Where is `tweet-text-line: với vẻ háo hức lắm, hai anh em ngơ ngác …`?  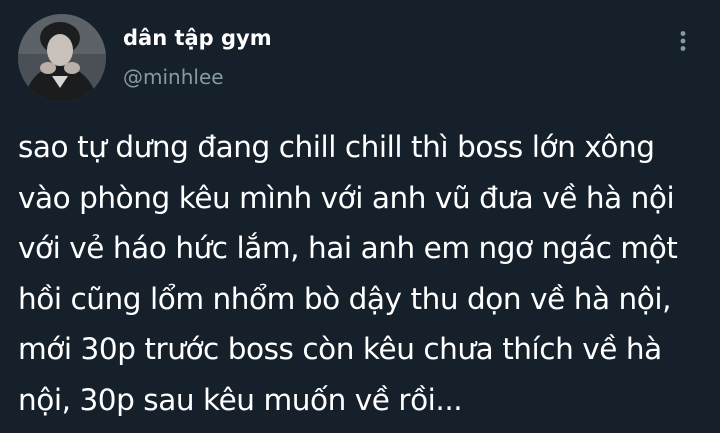
tweet-text-line: với vẻ háo hức lắm, hai anh em ngơ ngác … is located at coordinates (348, 248).